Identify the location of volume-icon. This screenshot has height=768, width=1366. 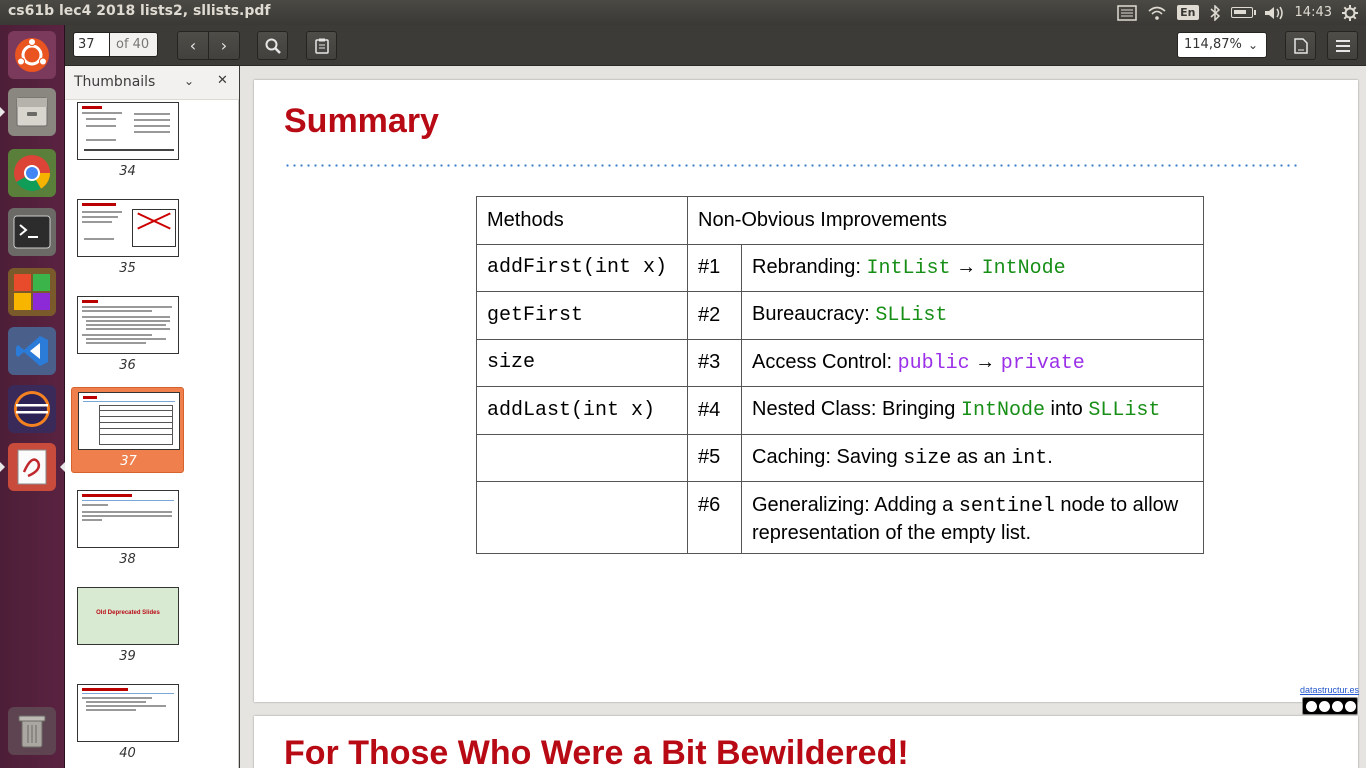
(1274, 12).